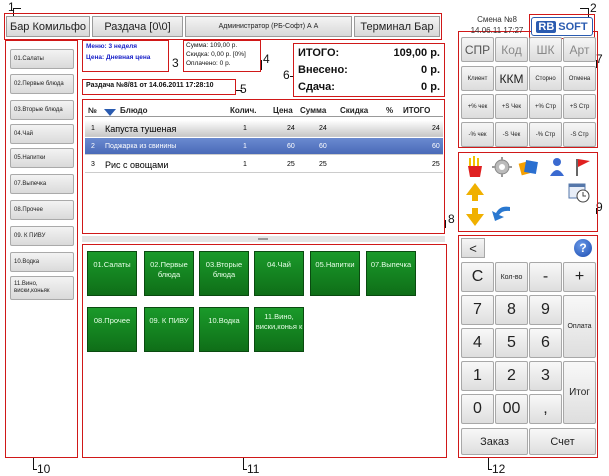 The image size is (609, 476). I want to click on sum-value: Сумма: 109,00 р., so click(212, 45).